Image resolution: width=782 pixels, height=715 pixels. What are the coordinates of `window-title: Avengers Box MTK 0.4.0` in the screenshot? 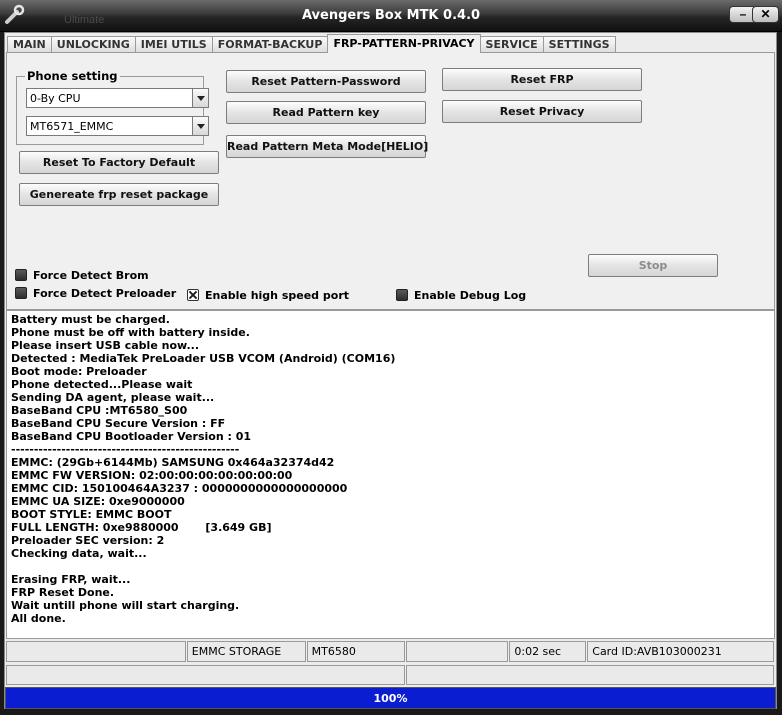 It's located at (391, 15).